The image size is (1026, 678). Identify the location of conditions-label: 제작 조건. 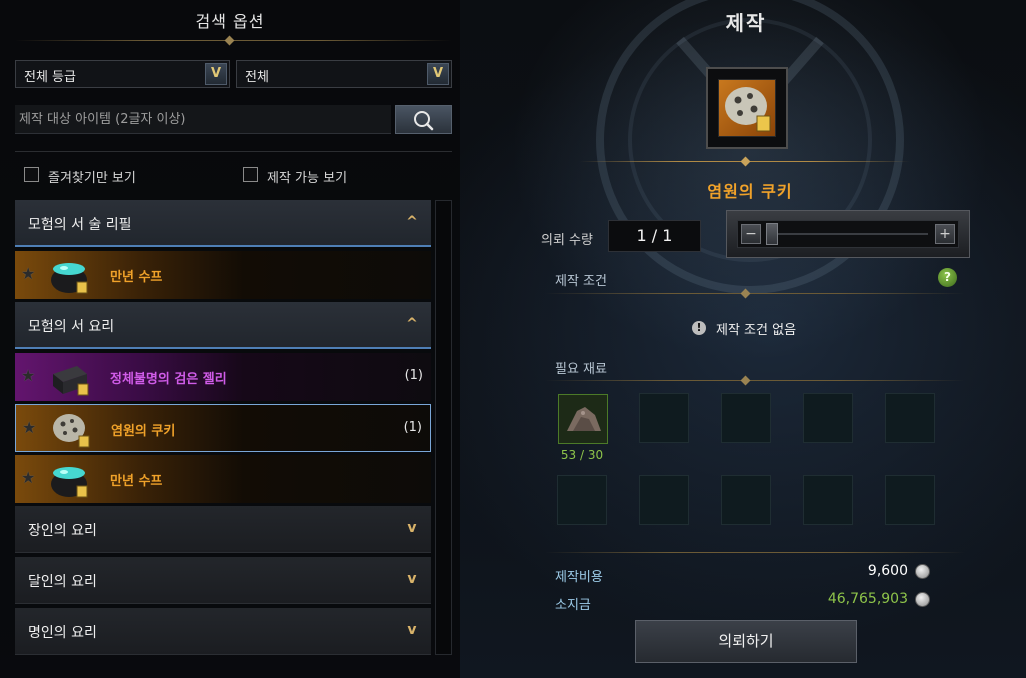
(581, 281).